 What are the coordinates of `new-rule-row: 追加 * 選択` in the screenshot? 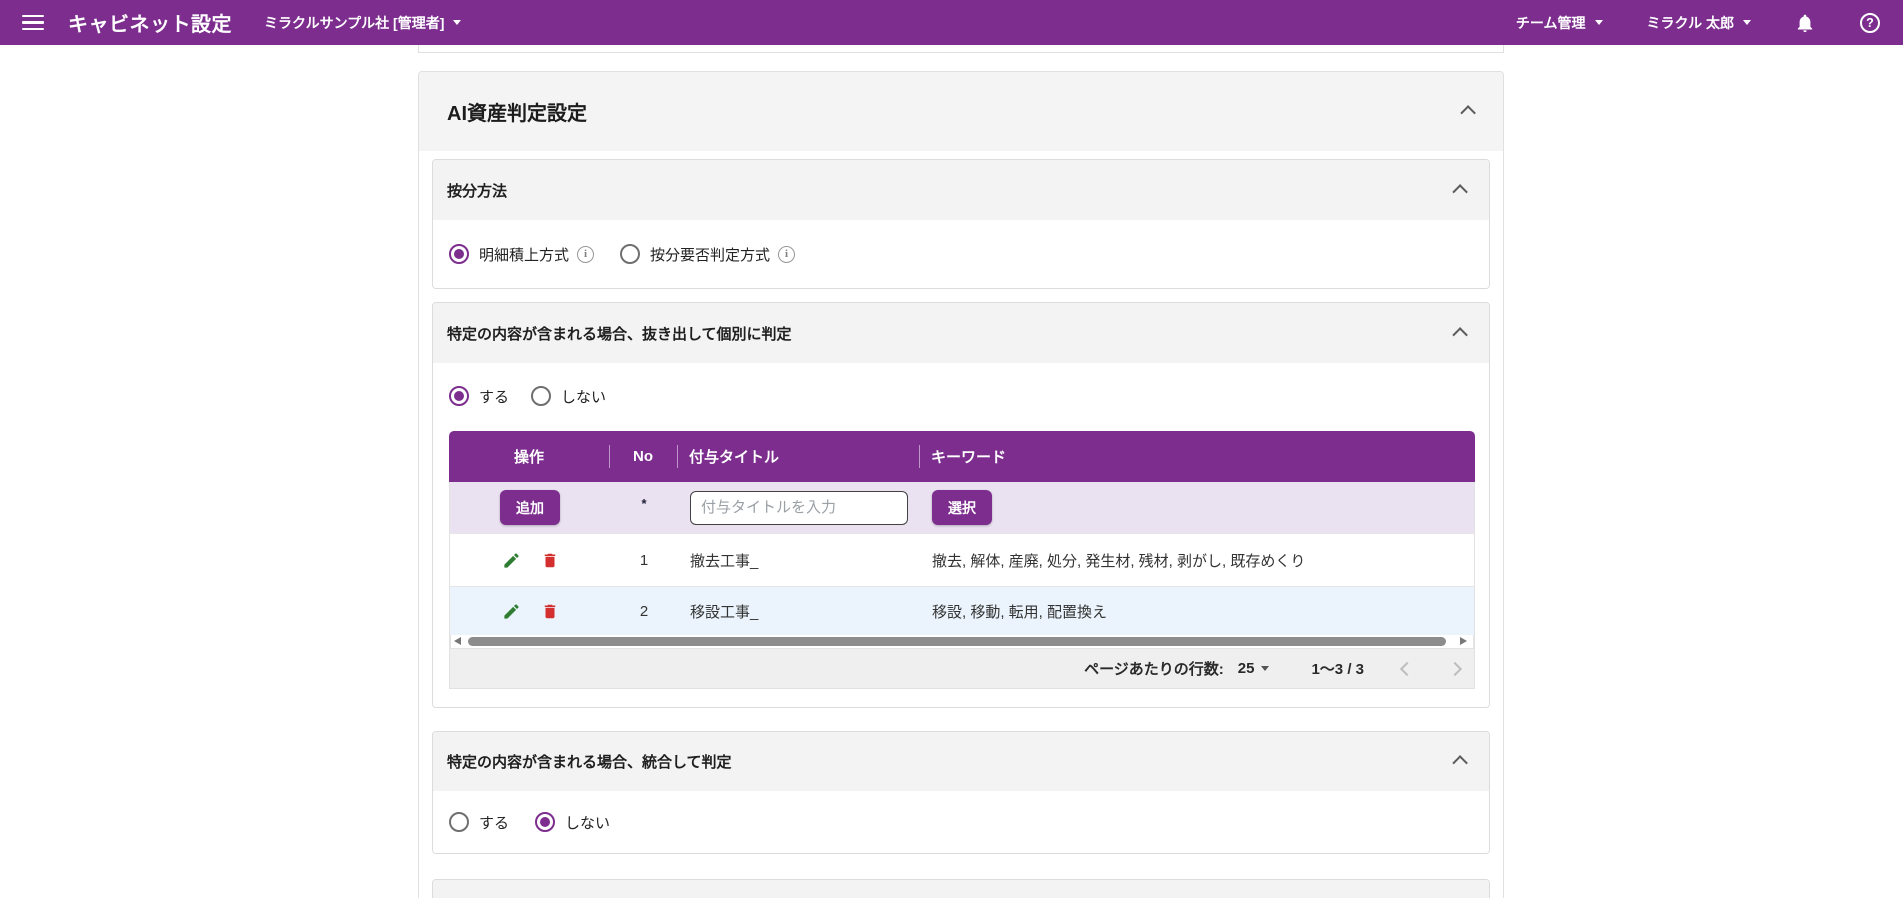 It's located at (962, 507).